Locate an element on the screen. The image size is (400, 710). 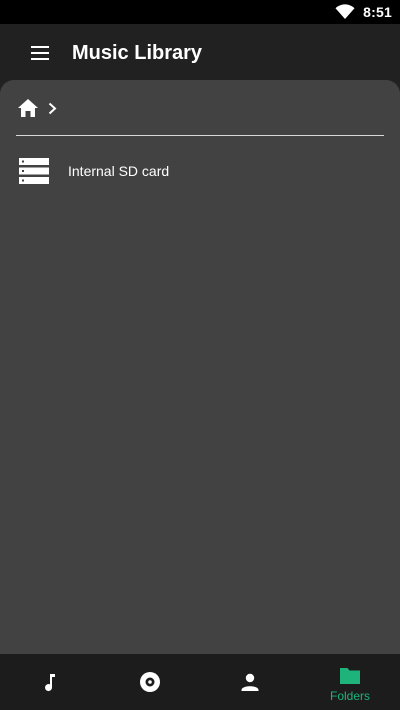
chevron-right-icon is located at coordinates (52, 108).